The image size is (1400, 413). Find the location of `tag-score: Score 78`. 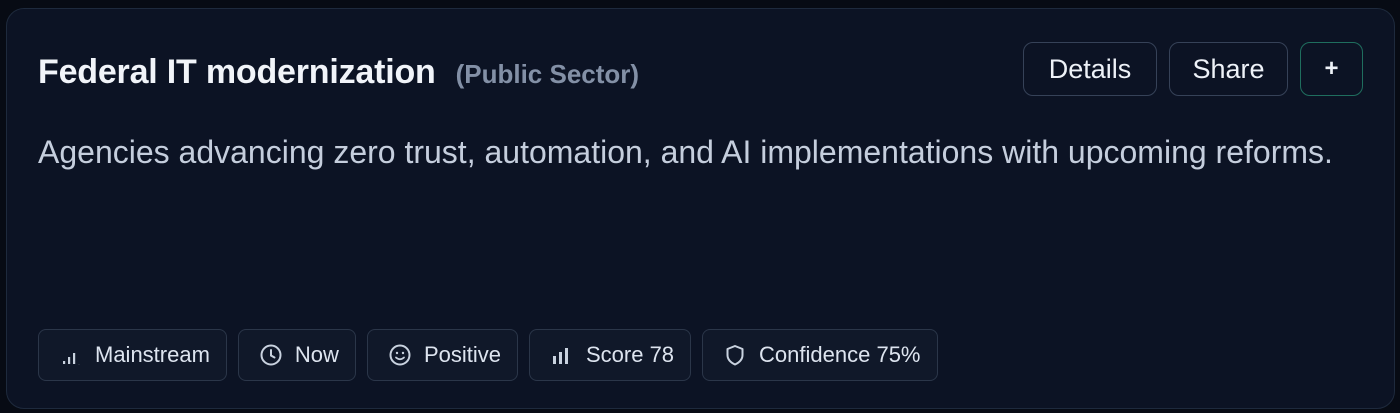

tag-score: Score 78 is located at coordinates (610, 355).